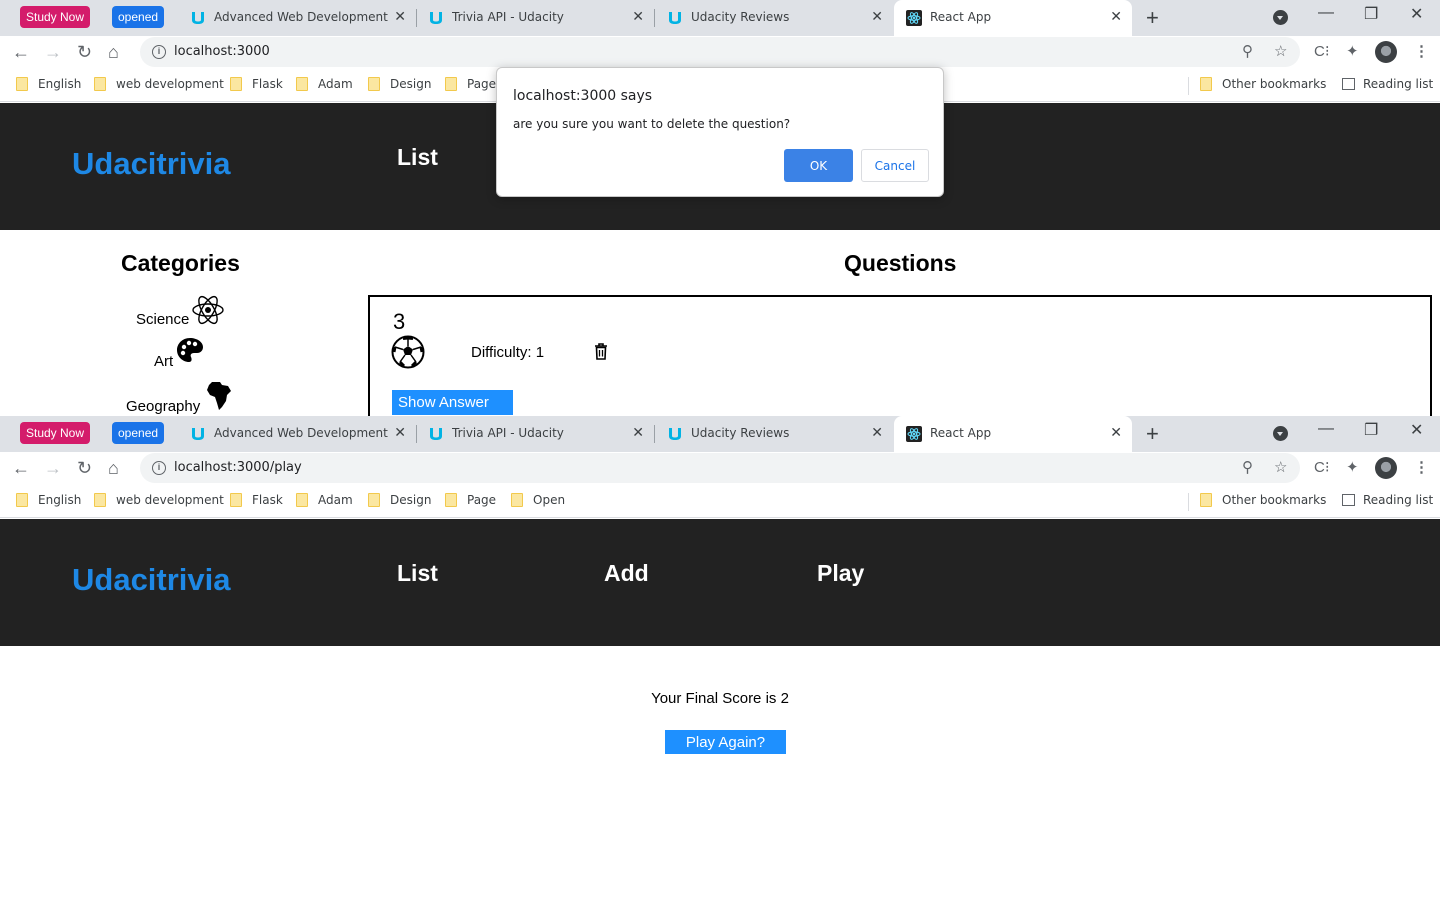  I want to click on category-science: Science, so click(162, 319).